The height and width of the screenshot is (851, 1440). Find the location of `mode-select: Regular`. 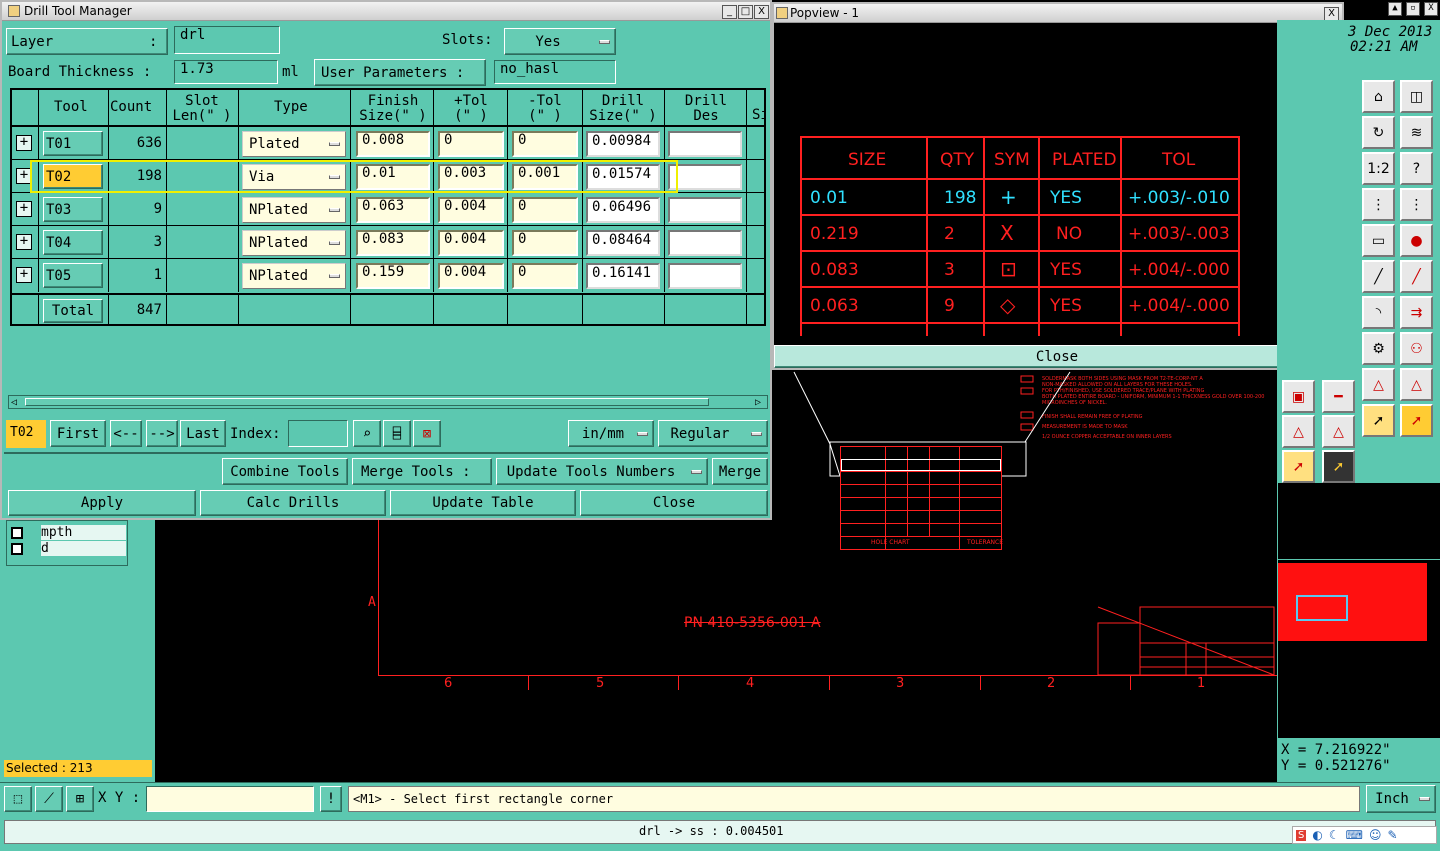

mode-select: Regular is located at coordinates (713, 433).